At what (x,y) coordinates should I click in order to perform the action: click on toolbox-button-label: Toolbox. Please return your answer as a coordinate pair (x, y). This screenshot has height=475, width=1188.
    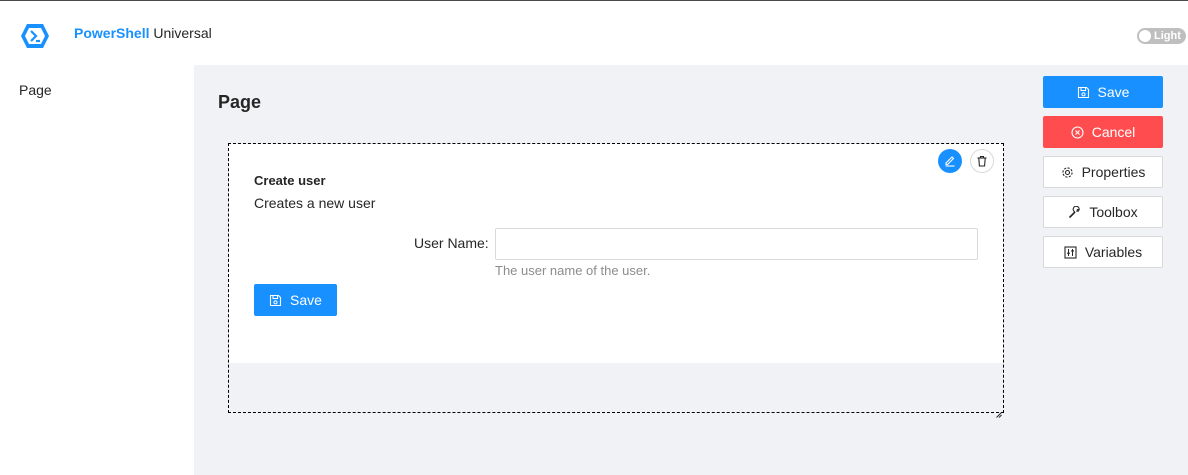
    Looking at the image, I should click on (1113, 212).